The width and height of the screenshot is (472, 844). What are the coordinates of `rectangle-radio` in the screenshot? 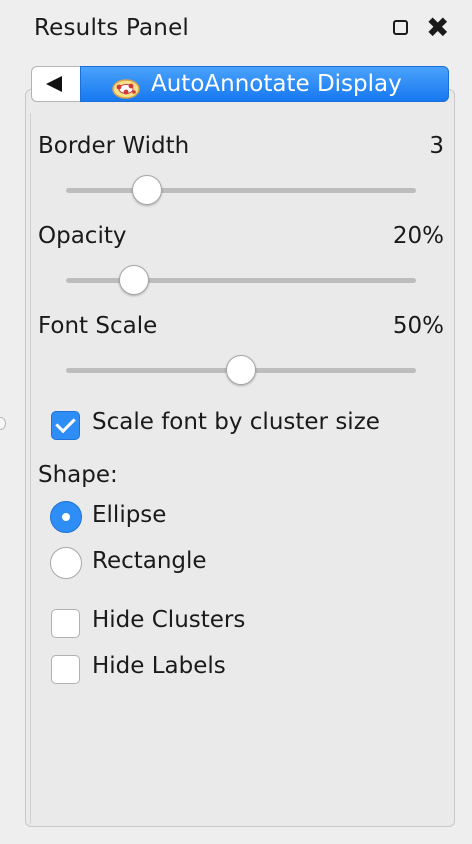 It's located at (66, 563).